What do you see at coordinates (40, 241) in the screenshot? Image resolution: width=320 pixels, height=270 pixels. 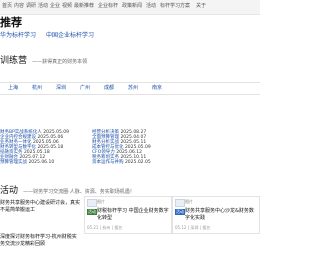 I see `activity-list-item: 深度探讨财务标杆学习-杭州财税实务交流沙龙精彩回顾` at bounding box center [40, 241].